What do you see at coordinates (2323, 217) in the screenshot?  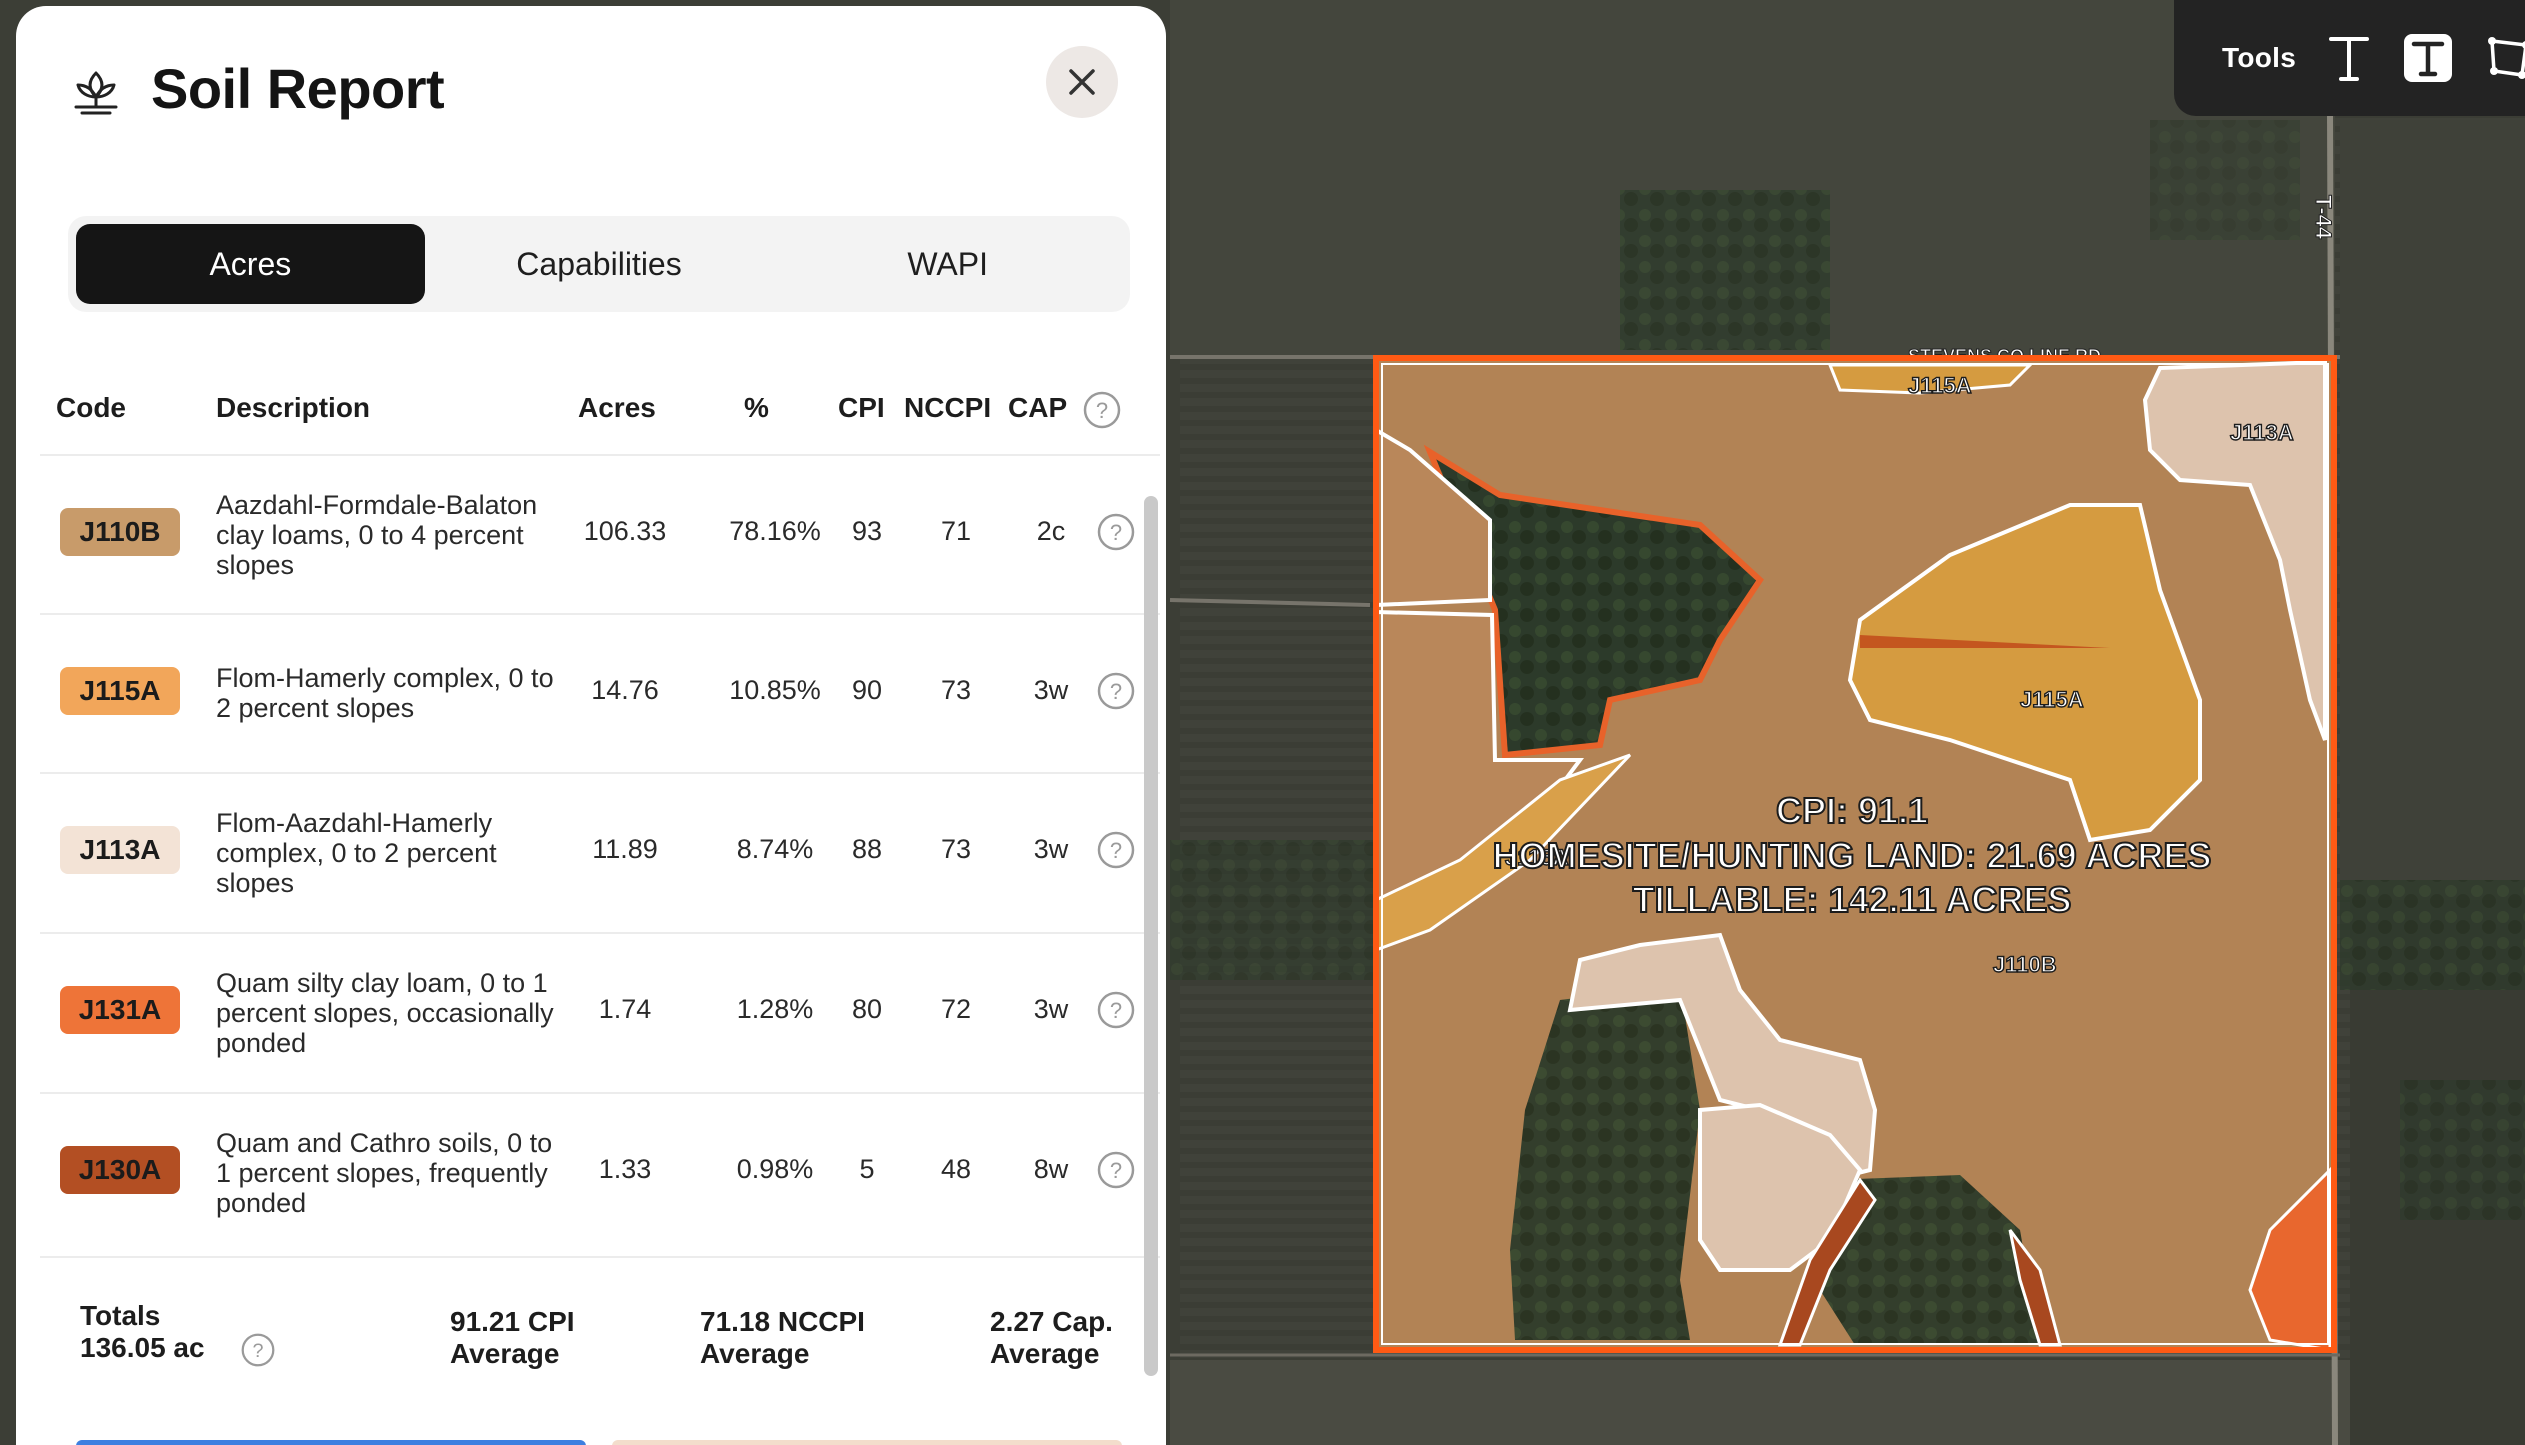 I see `road-label-right: T-44` at bounding box center [2323, 217].